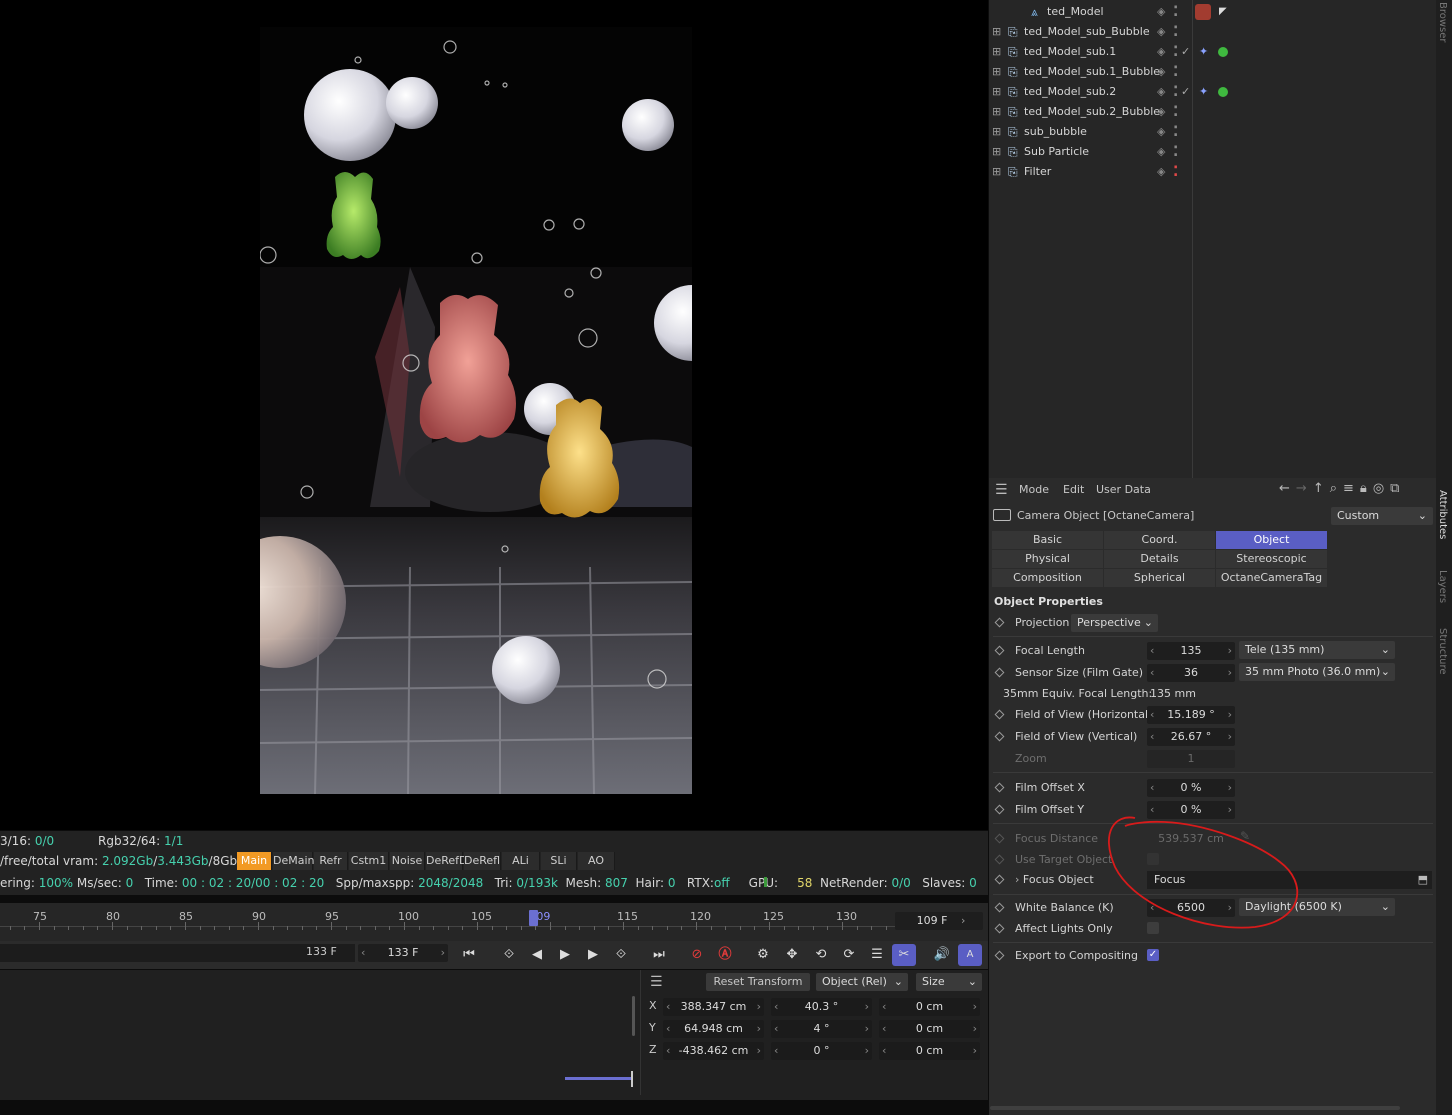 Image resolution: width=1452 pixels, height=1115 pixels. Describe the element at coordinates (763, 955) in the screenshot. I see `key-settings-icon: ⚙` at that location.